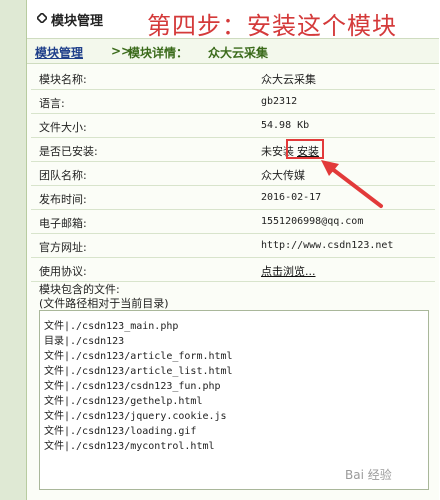  I want to click on detail-key: 语言:, so click(52, 103).